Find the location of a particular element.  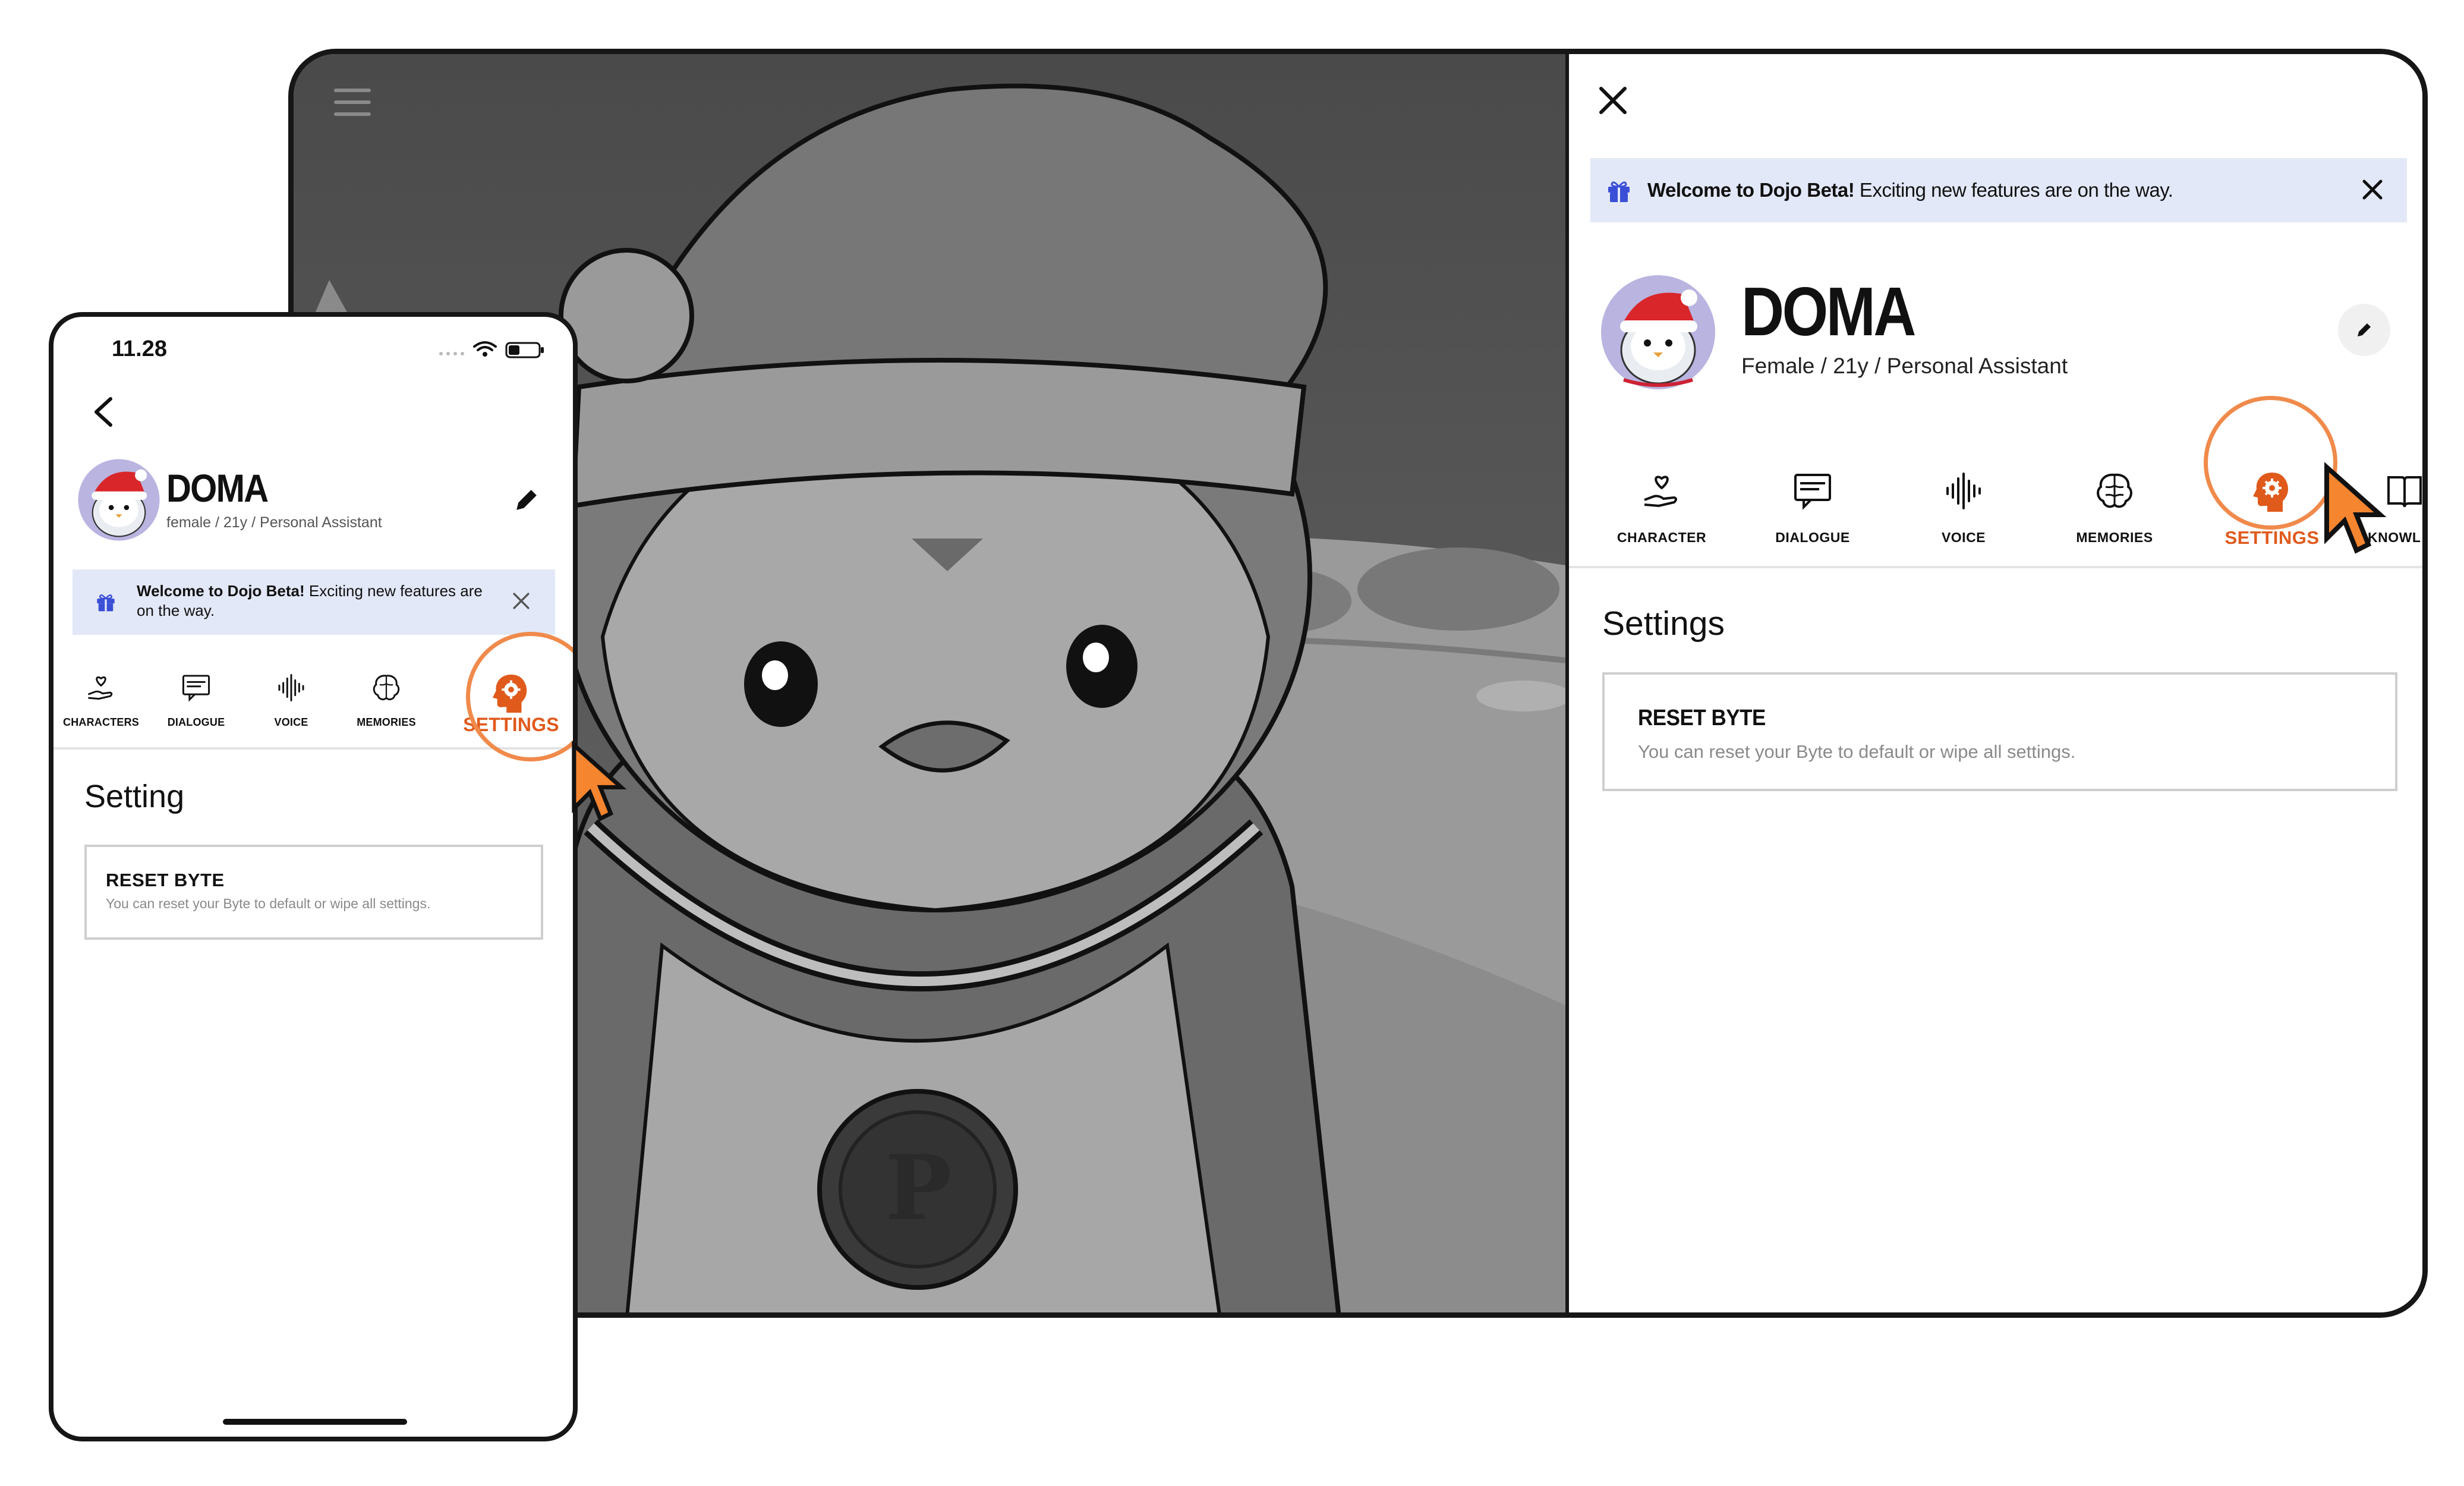

back-chevron-icon is located at coordinates (104, 412).